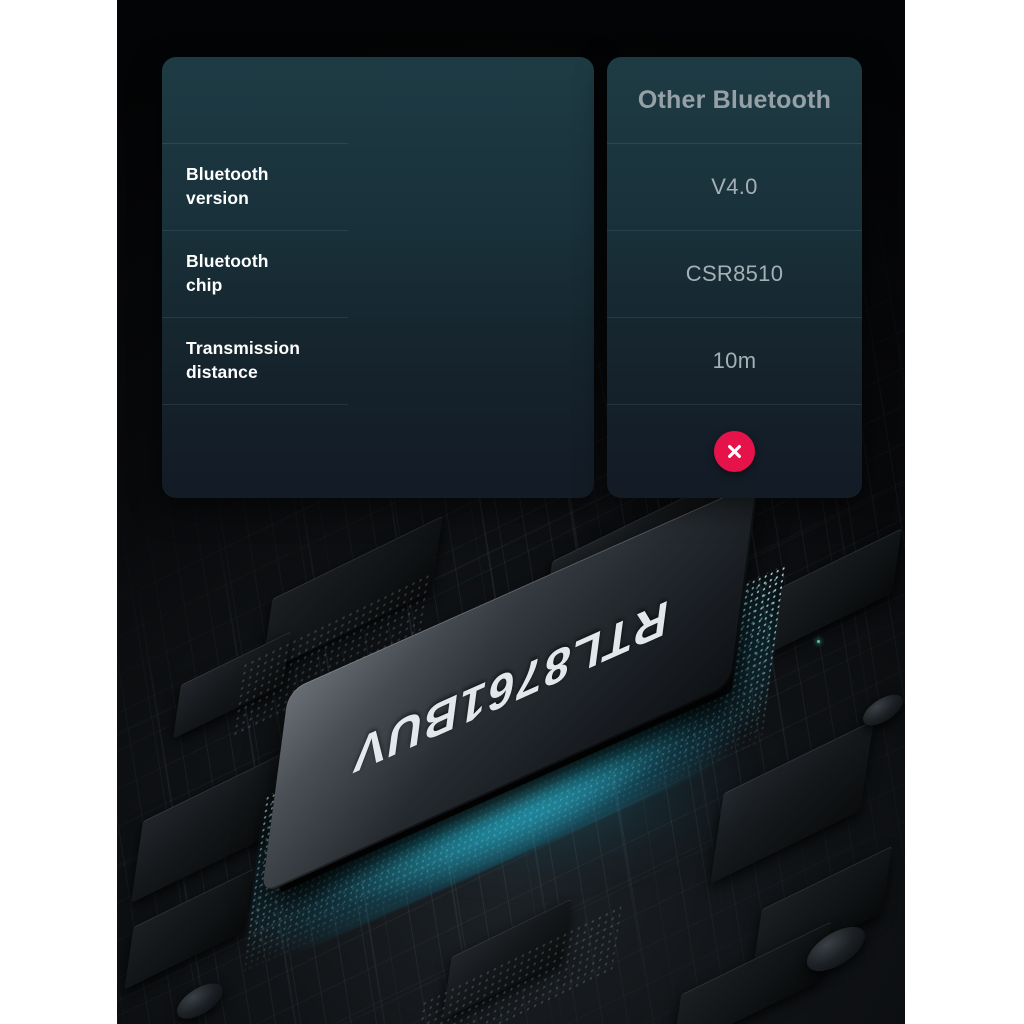 The height and width of the screenshot is (1024, 1024). What do you see at coordinates (818, 641) in the screenshot?
I see `solder-glint` at bounding box center [818, 641].